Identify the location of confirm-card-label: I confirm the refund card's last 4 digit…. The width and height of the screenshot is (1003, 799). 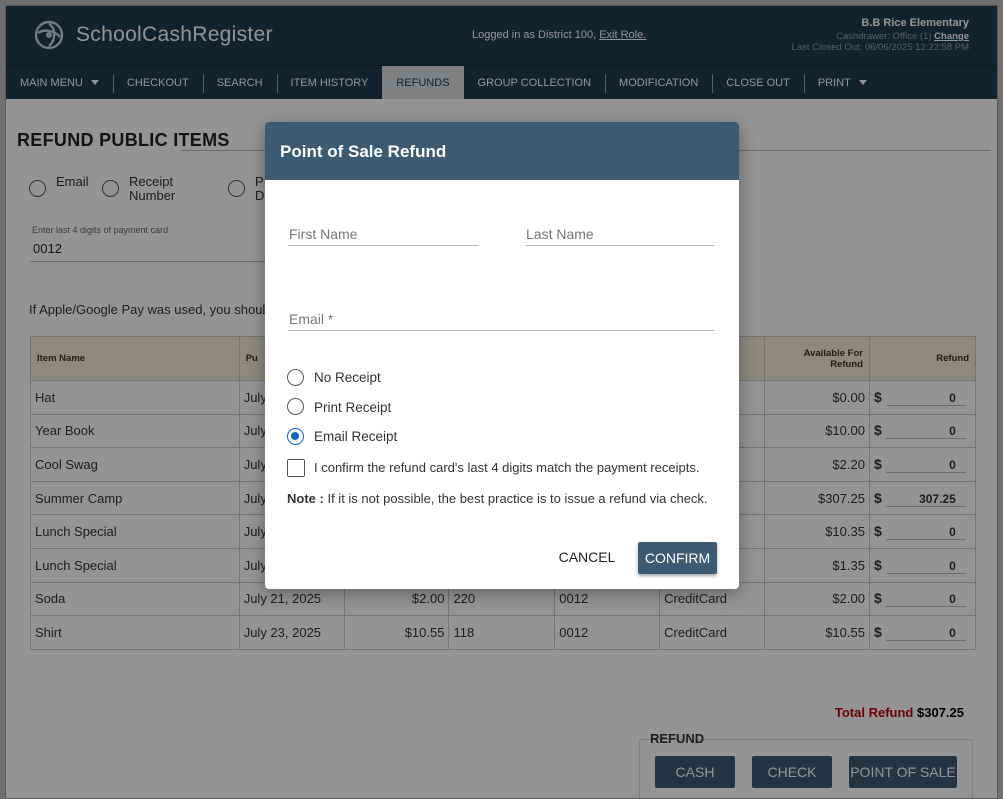
(507, 467).